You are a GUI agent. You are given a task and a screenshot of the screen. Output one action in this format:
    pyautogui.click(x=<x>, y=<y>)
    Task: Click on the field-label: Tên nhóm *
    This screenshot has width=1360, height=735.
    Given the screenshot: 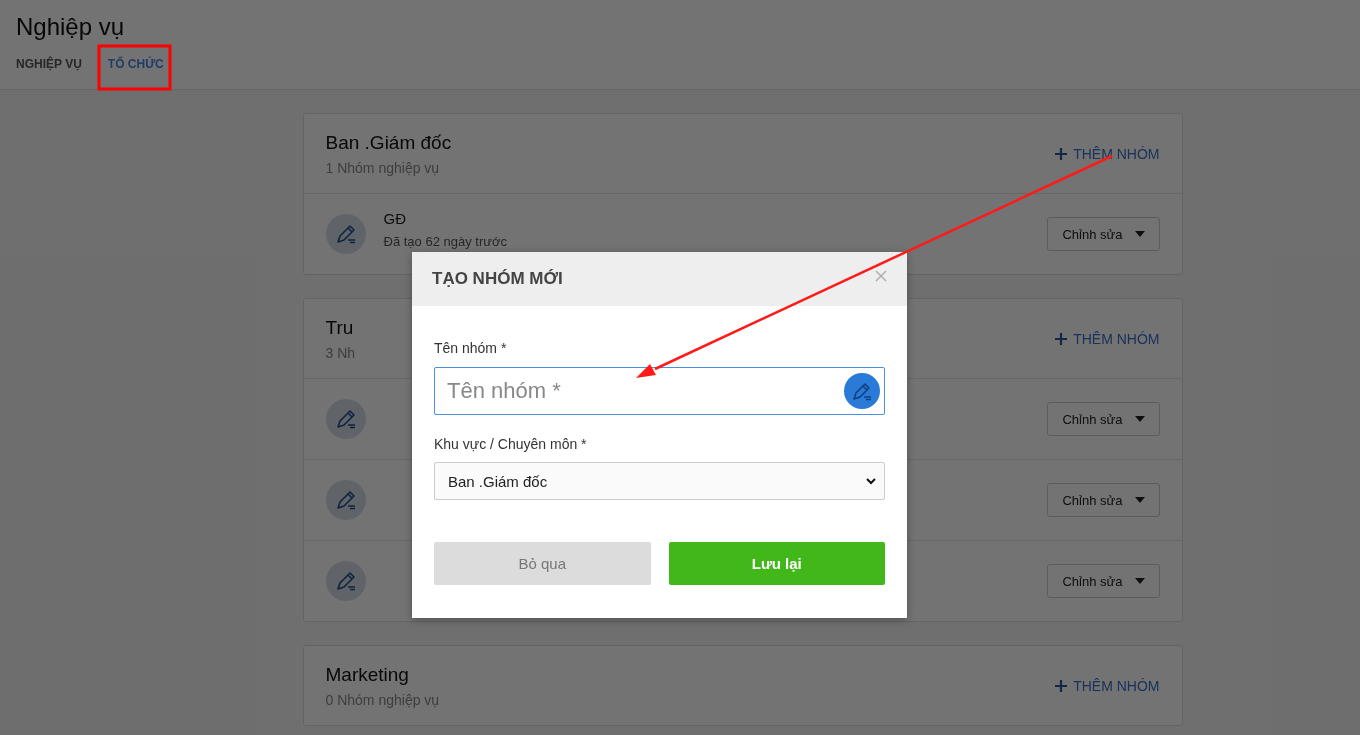 What is the action you would take?
    pyautogui.click(x=471, y=348)
    